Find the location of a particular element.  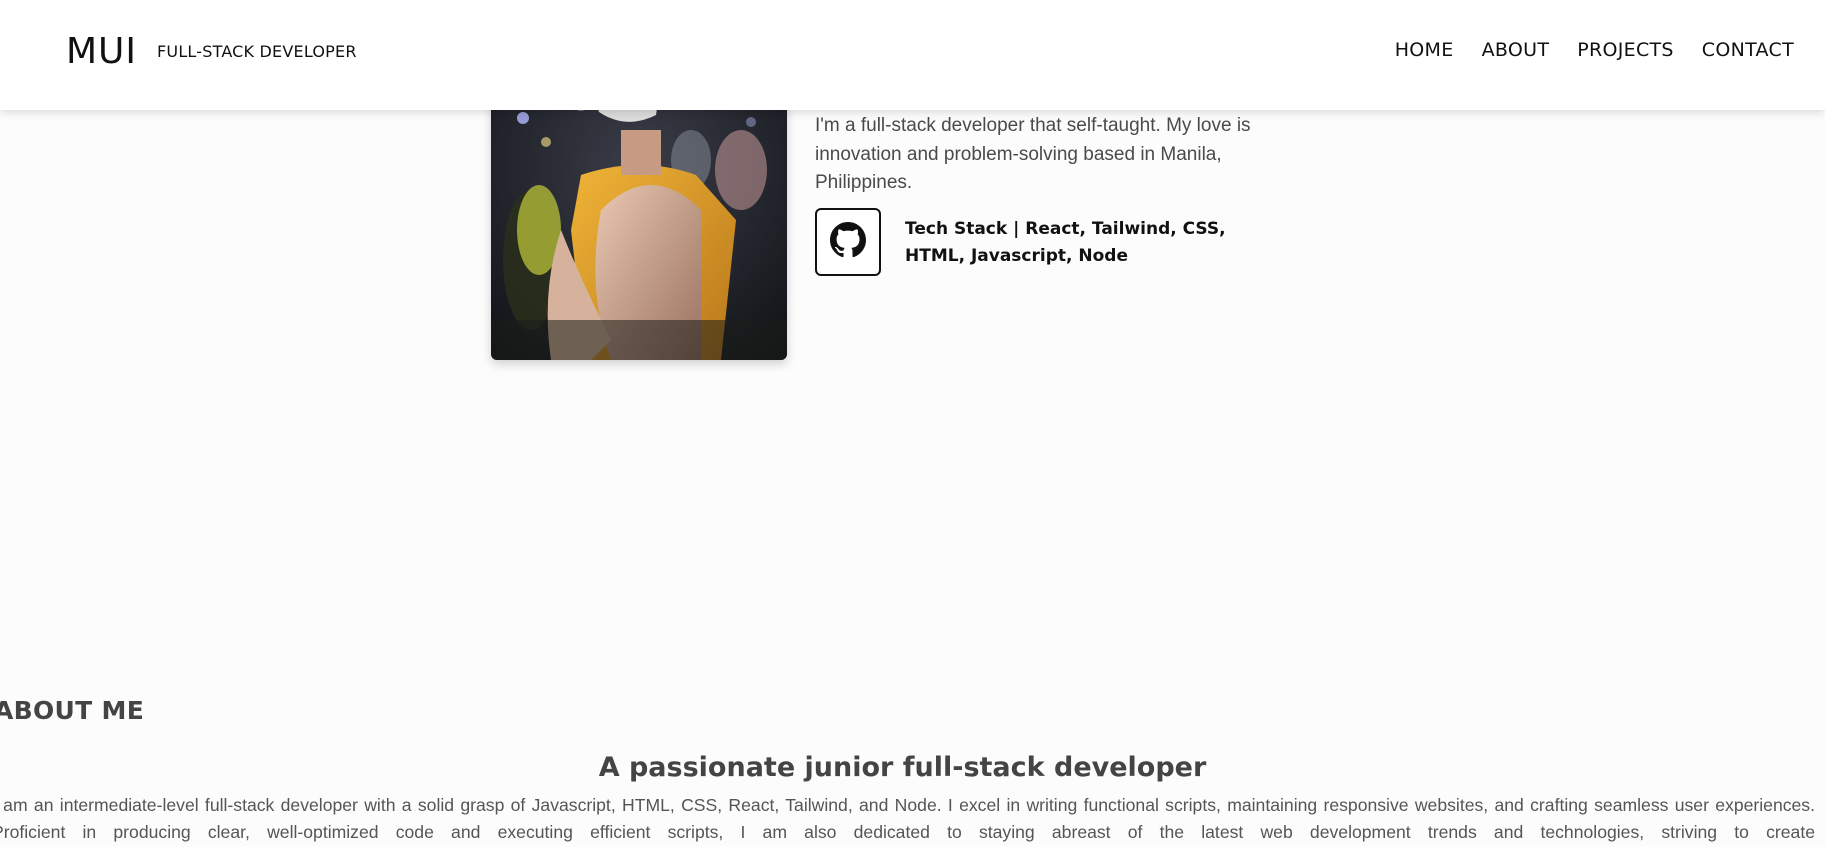

github-icon is located at coordinates (848, 242).